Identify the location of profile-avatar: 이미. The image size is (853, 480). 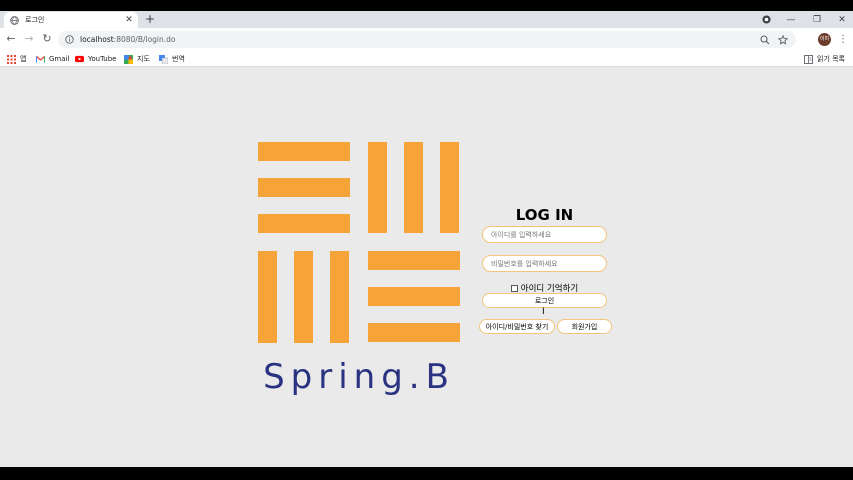
(824, 39).